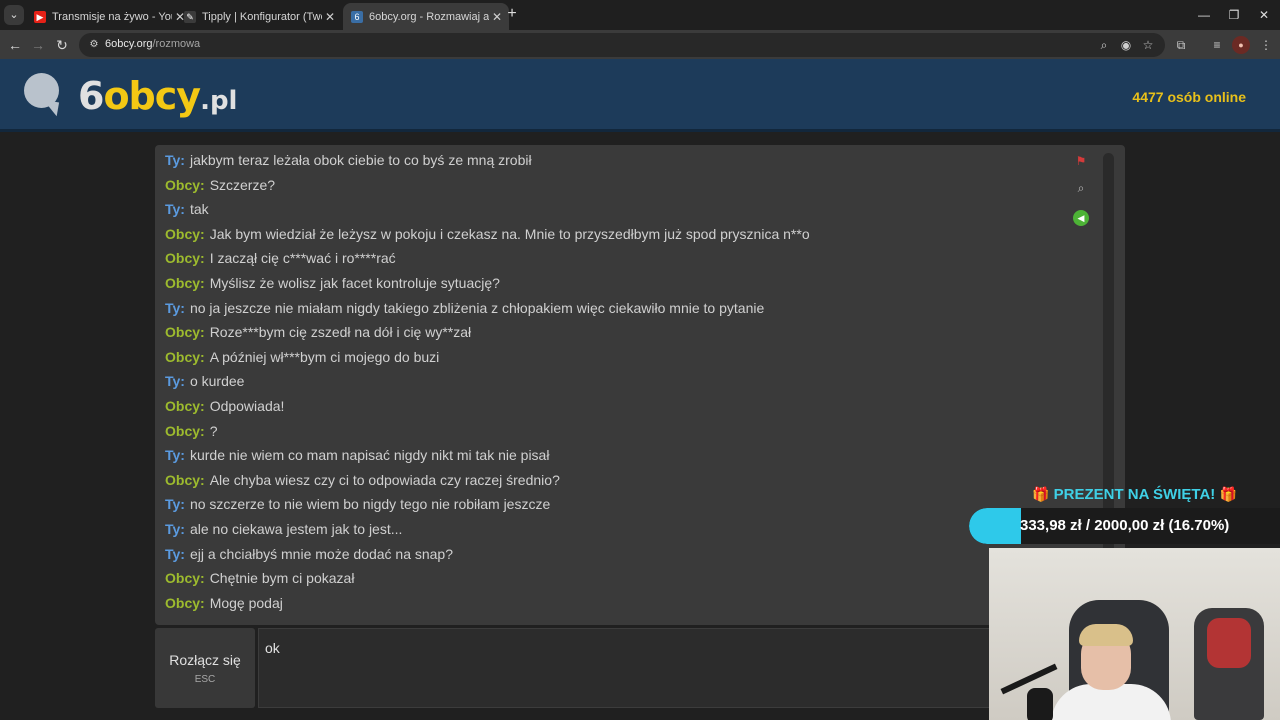 The height and width of the screenshot is (720, 1280). What do you see at coordinates (1126, 45) in the screenshot?
I see `eye-off-icon: ◉` at bounding box center [1126, 45].